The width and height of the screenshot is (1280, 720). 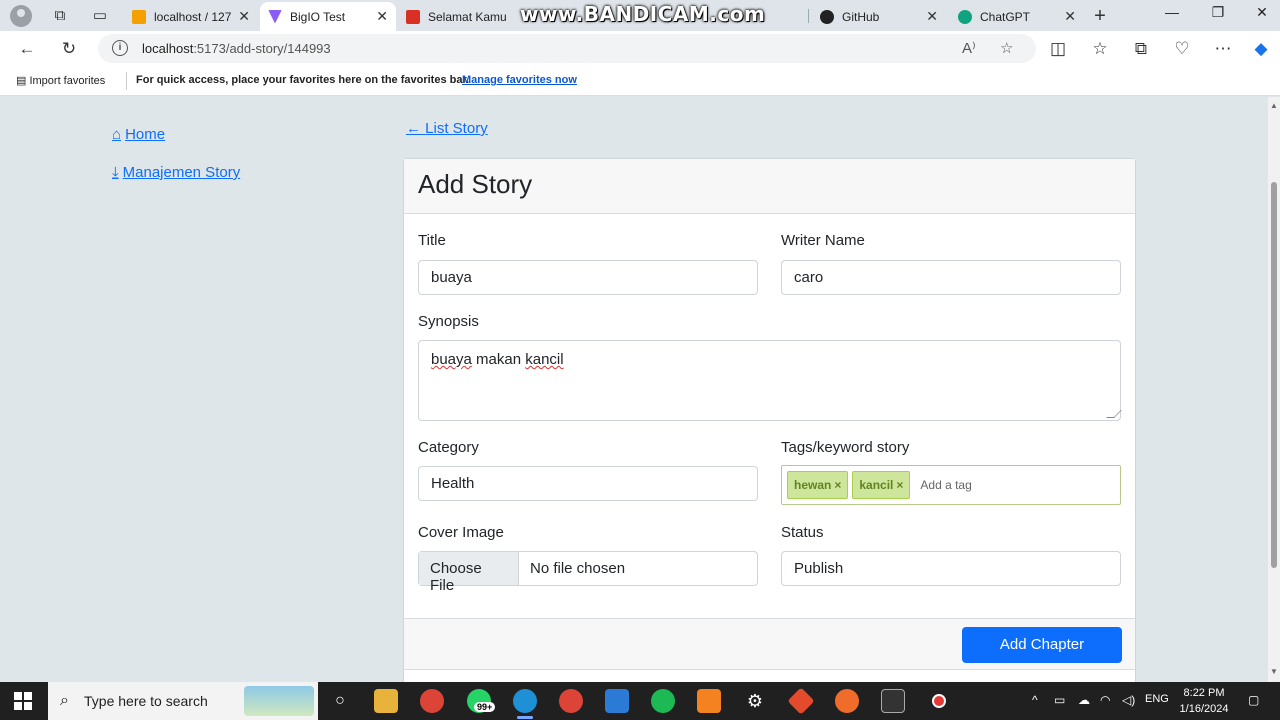 What do you see at coordinates (827, 16) in the screenshot?
I see `github-icon` at bounding box center [827, 16].